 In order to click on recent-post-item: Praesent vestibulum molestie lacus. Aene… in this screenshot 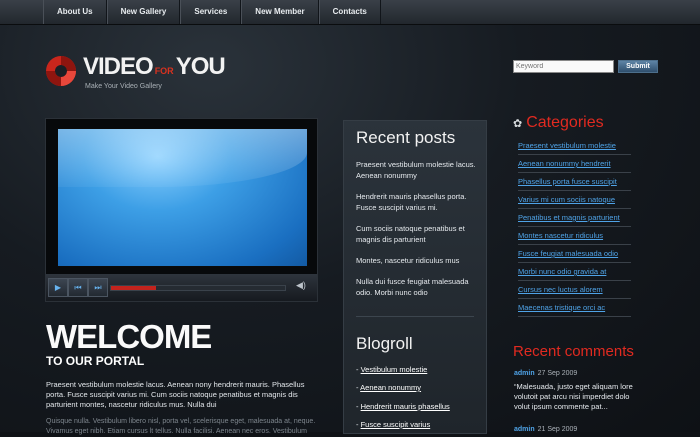, I will do `click(418, 170)`.